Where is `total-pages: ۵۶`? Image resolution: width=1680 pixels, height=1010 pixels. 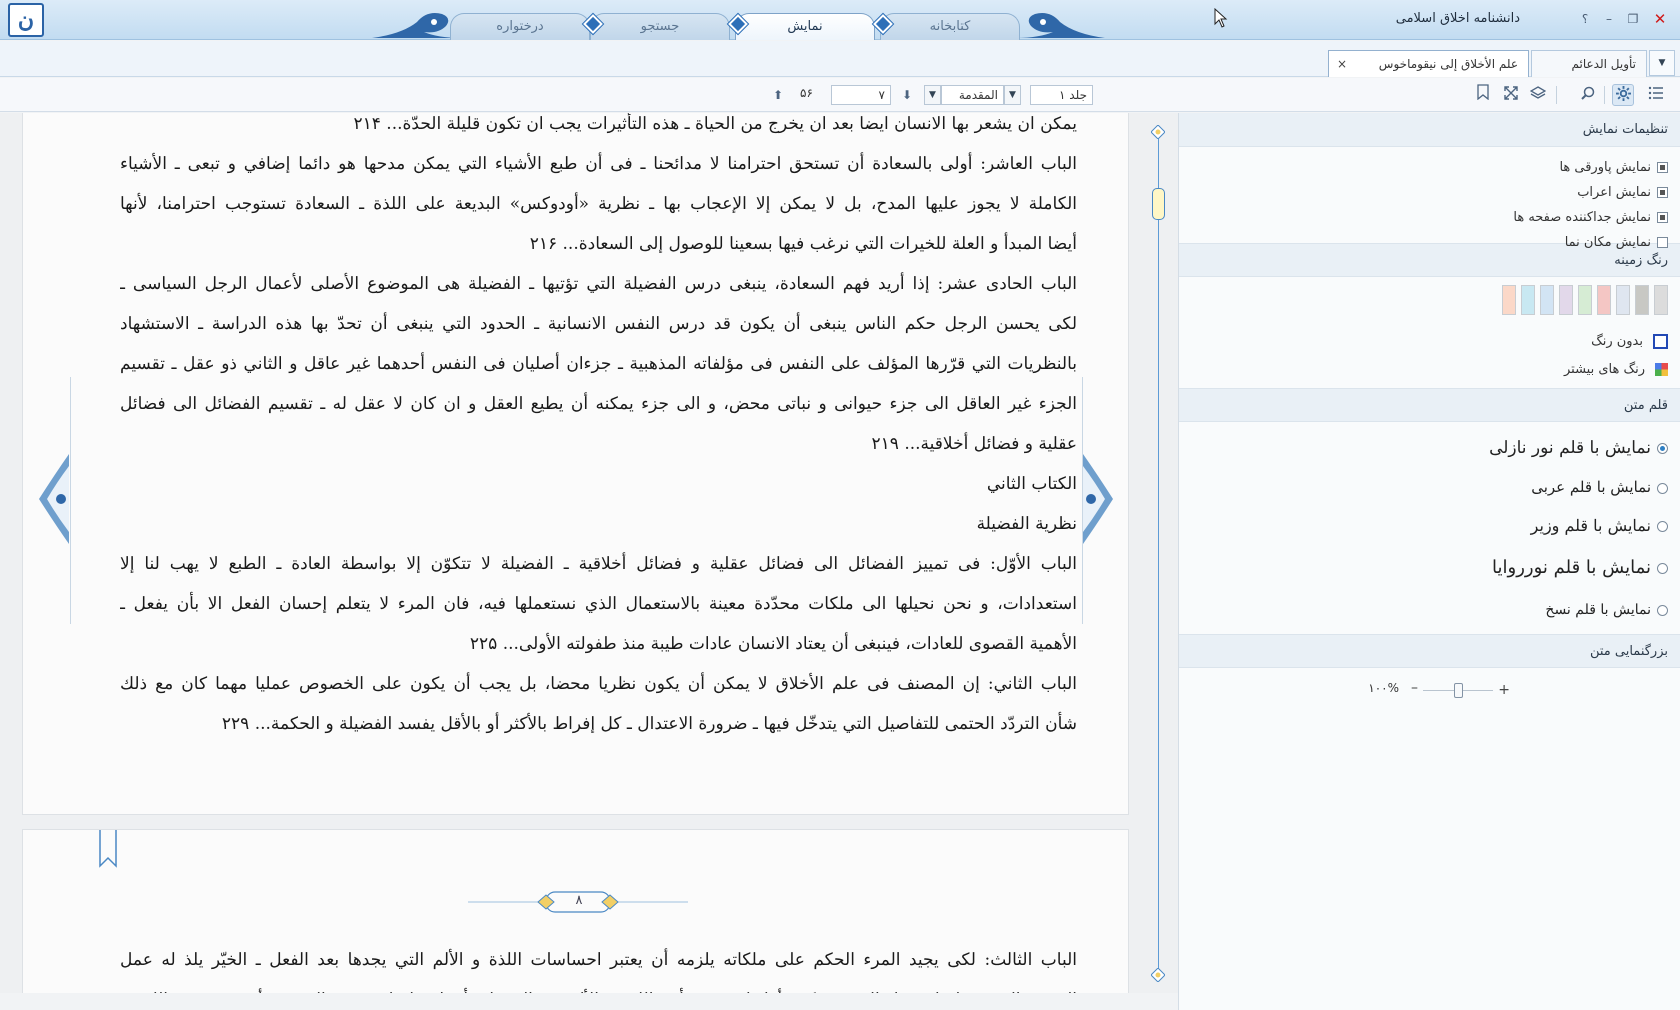 total-pages: ۵۶ is located at coordinates (806, 93).